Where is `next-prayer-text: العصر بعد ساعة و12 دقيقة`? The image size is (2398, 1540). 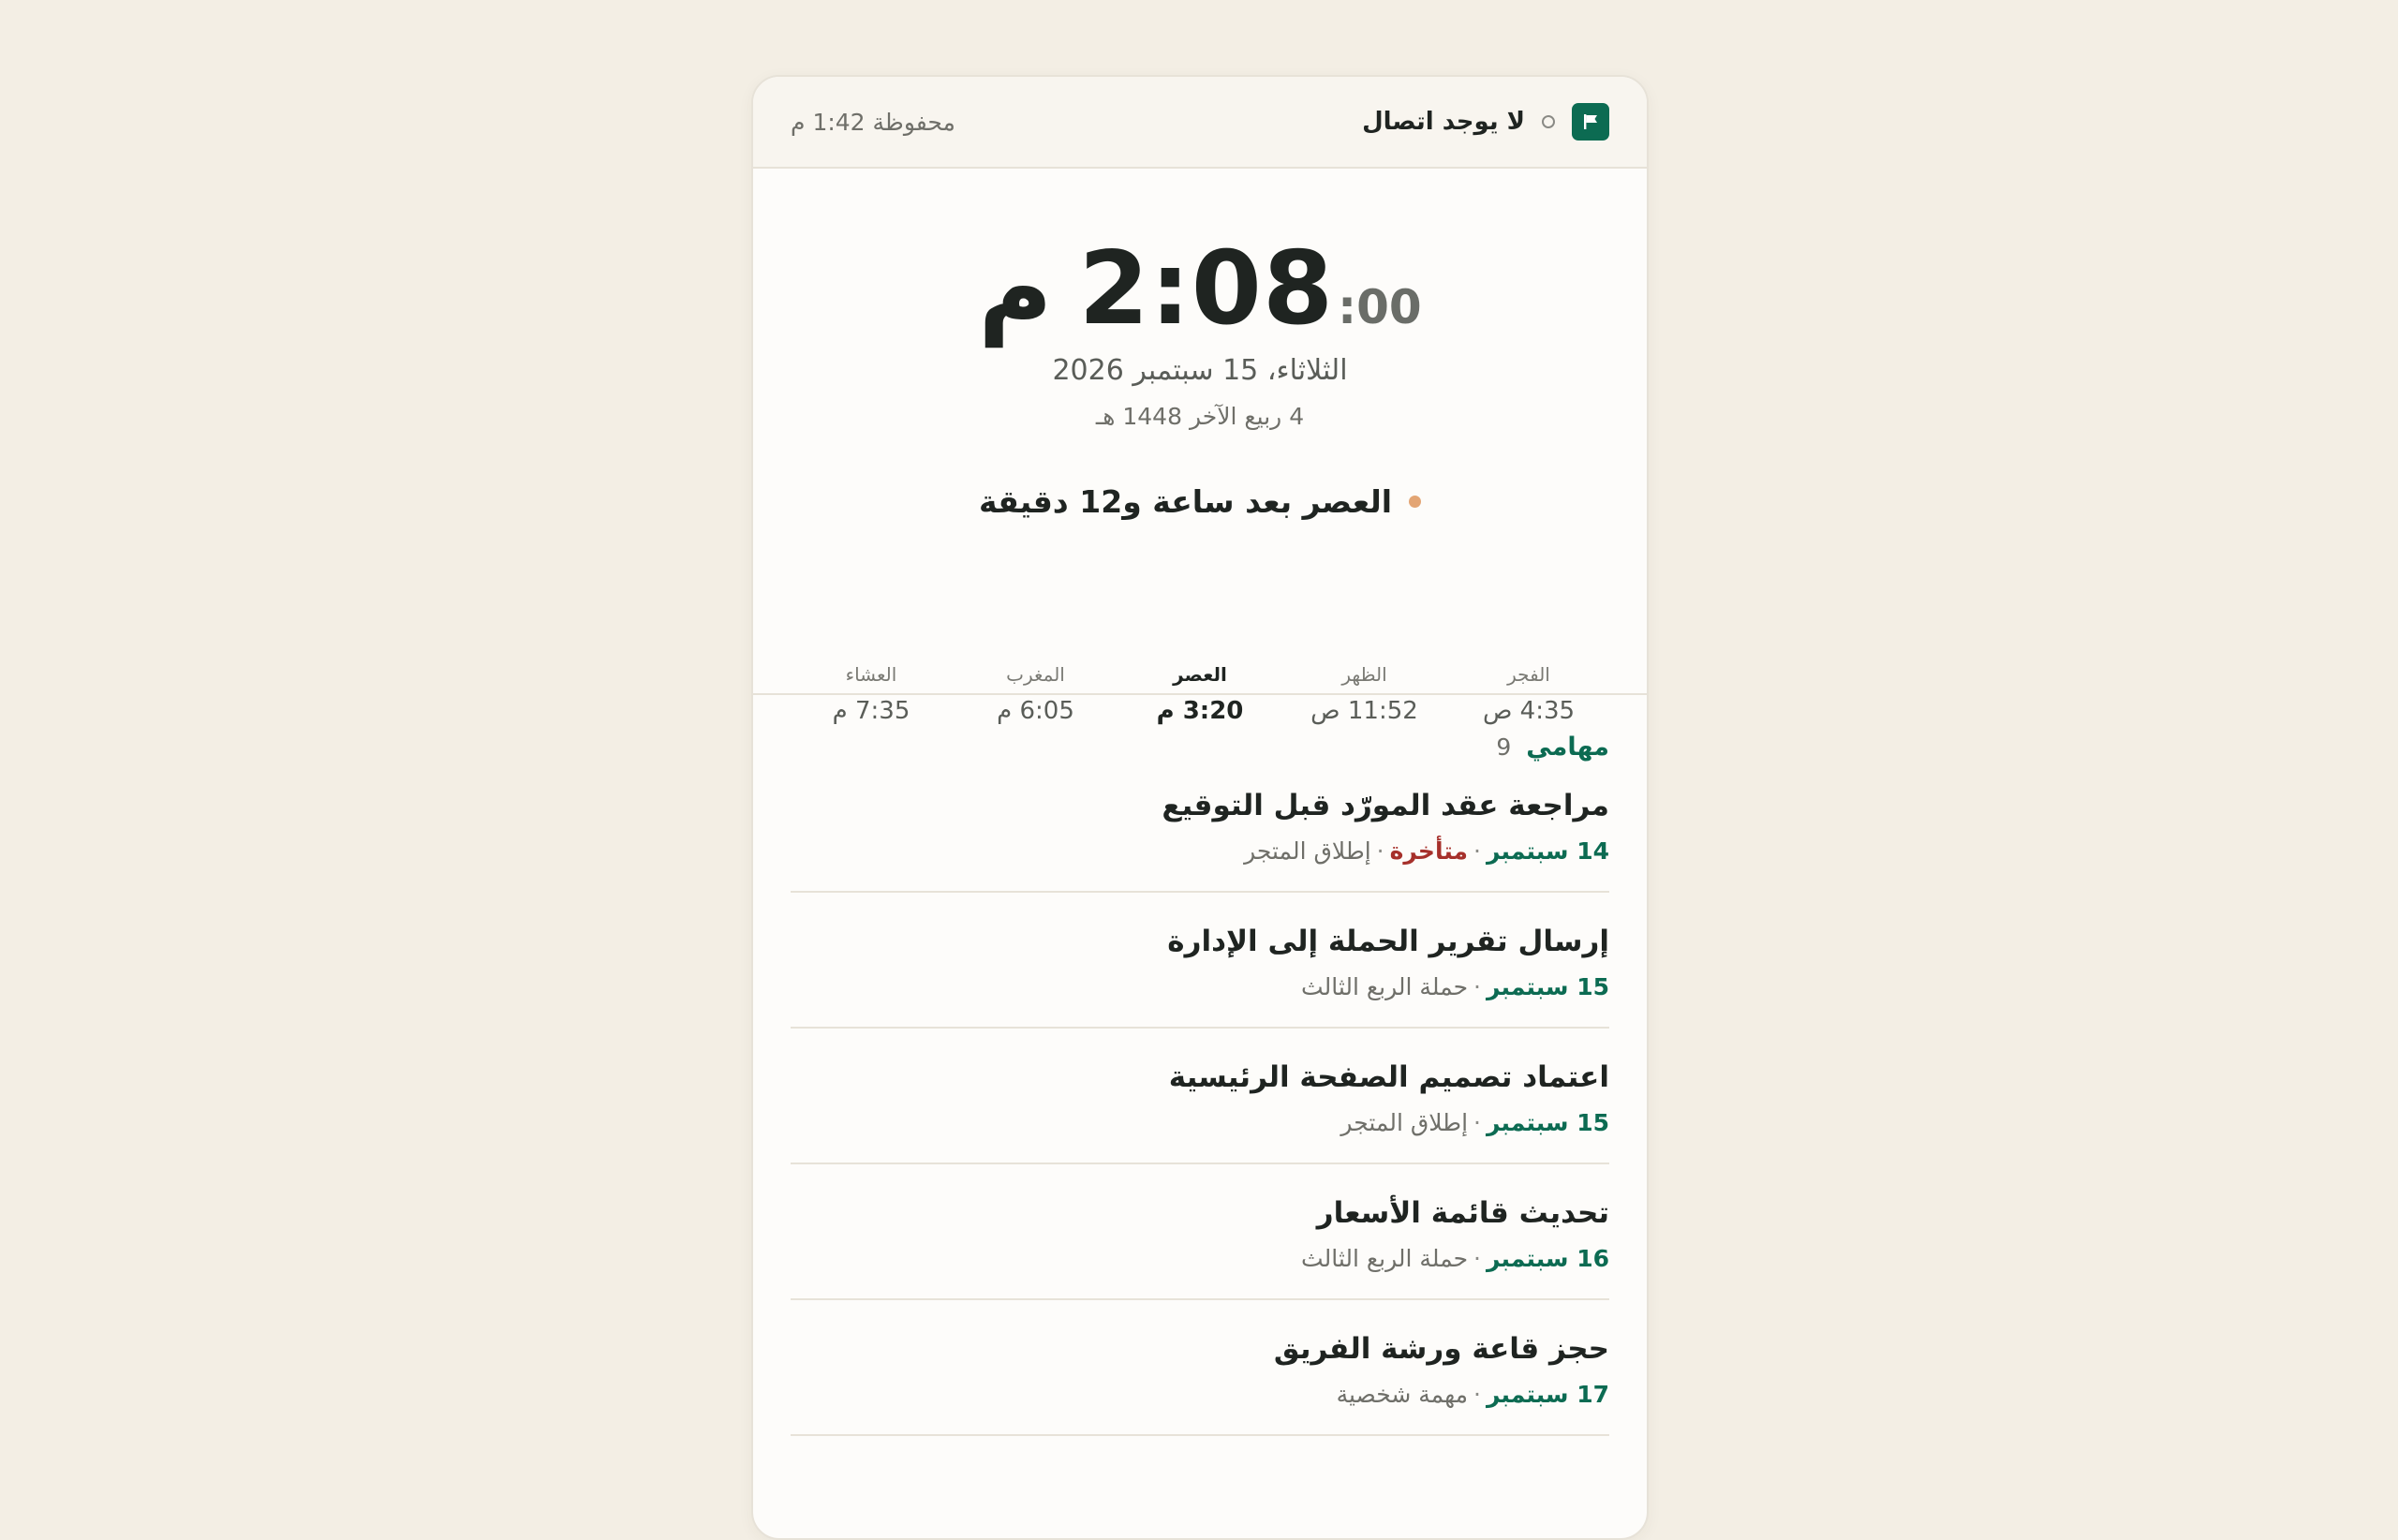
next-prayer-text: العصر بعد ساعة و12 دقيقة is located at coordinates (1185, 501).